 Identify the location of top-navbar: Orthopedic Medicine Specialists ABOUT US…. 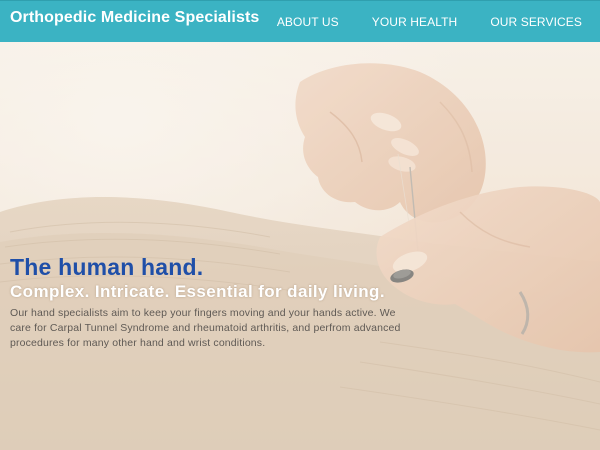
(300, 21).